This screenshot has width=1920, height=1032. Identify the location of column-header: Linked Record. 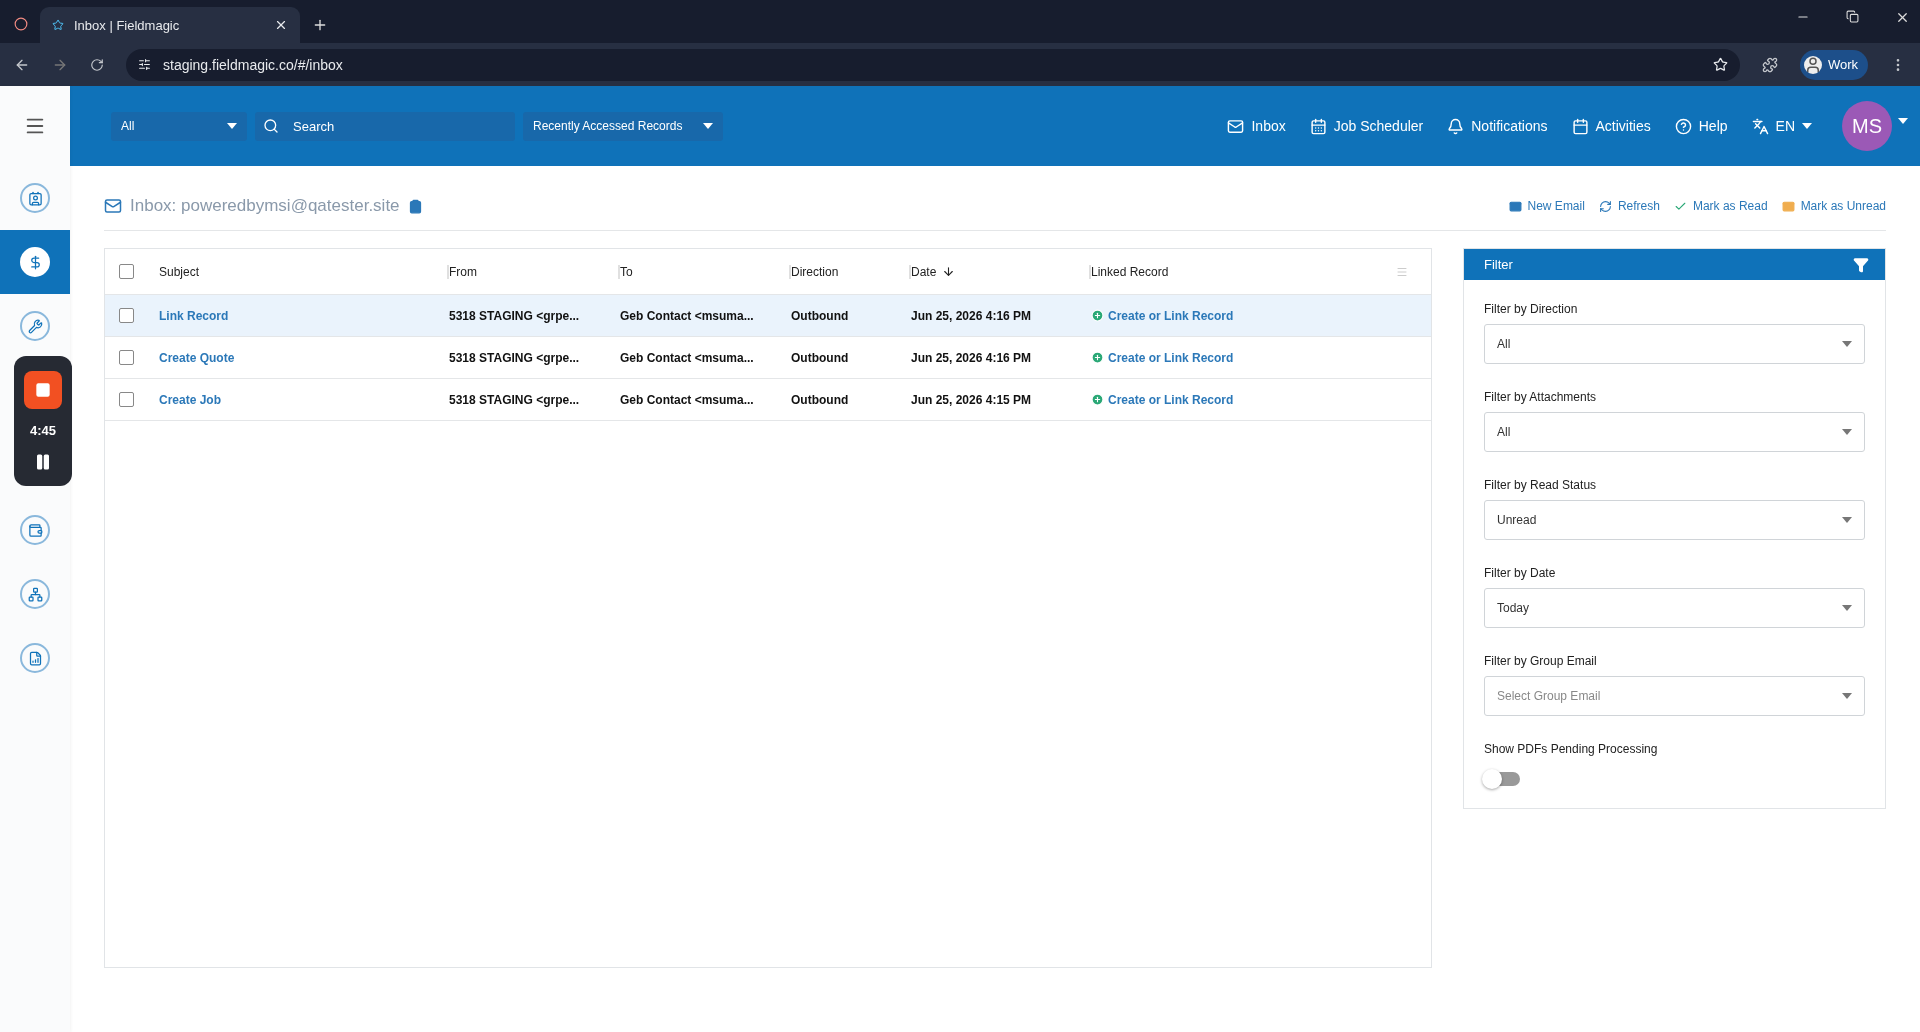
(1243, 271).